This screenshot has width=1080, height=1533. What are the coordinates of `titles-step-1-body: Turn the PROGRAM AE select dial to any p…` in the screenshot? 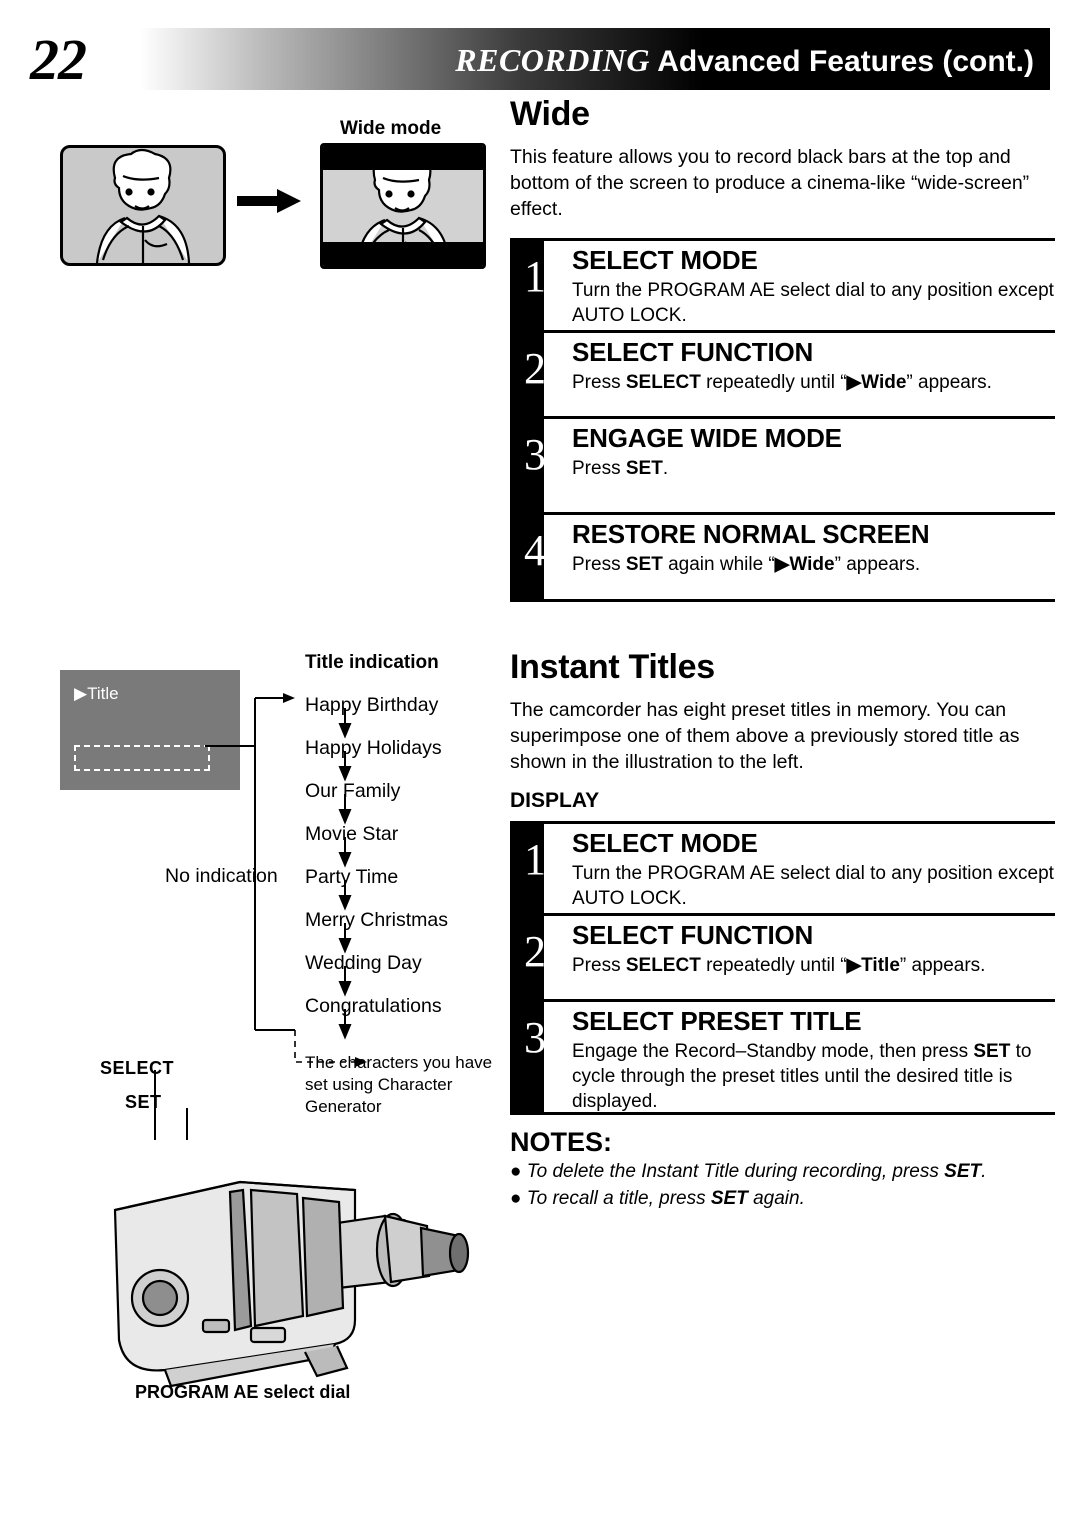 It's located at (813, 886).